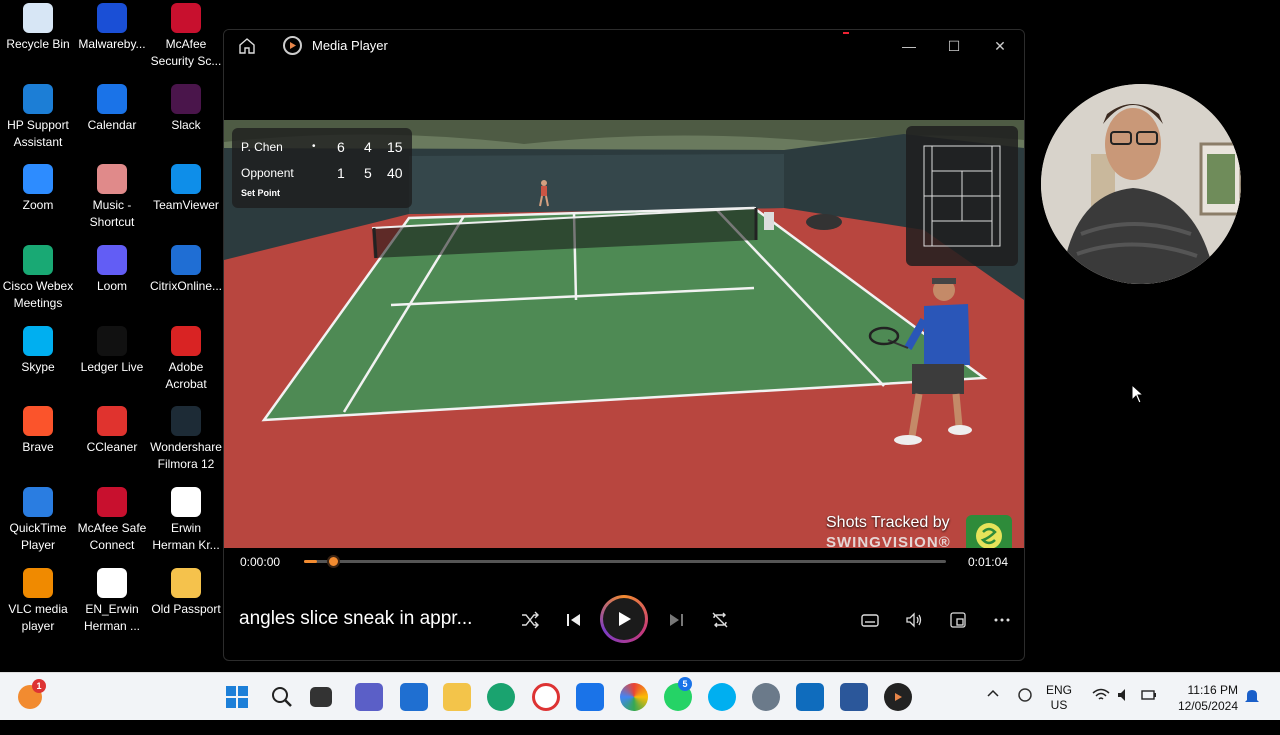  I want to click on webcam-overlay, so click(1141, 184).